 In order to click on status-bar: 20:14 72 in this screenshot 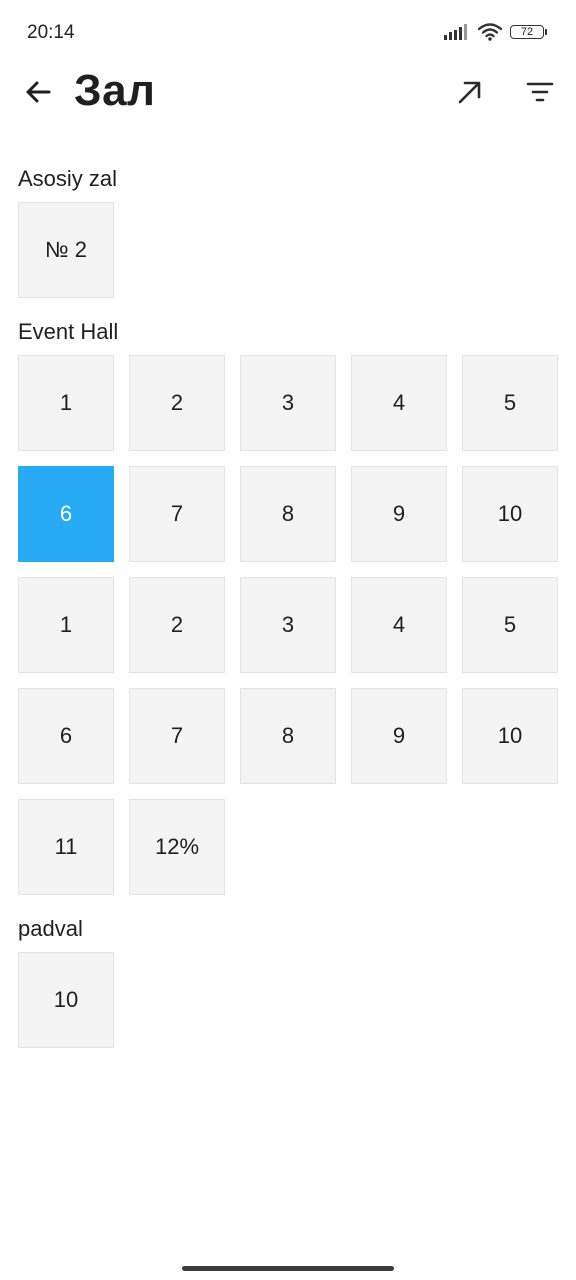, I will do `click(288, 32)`.